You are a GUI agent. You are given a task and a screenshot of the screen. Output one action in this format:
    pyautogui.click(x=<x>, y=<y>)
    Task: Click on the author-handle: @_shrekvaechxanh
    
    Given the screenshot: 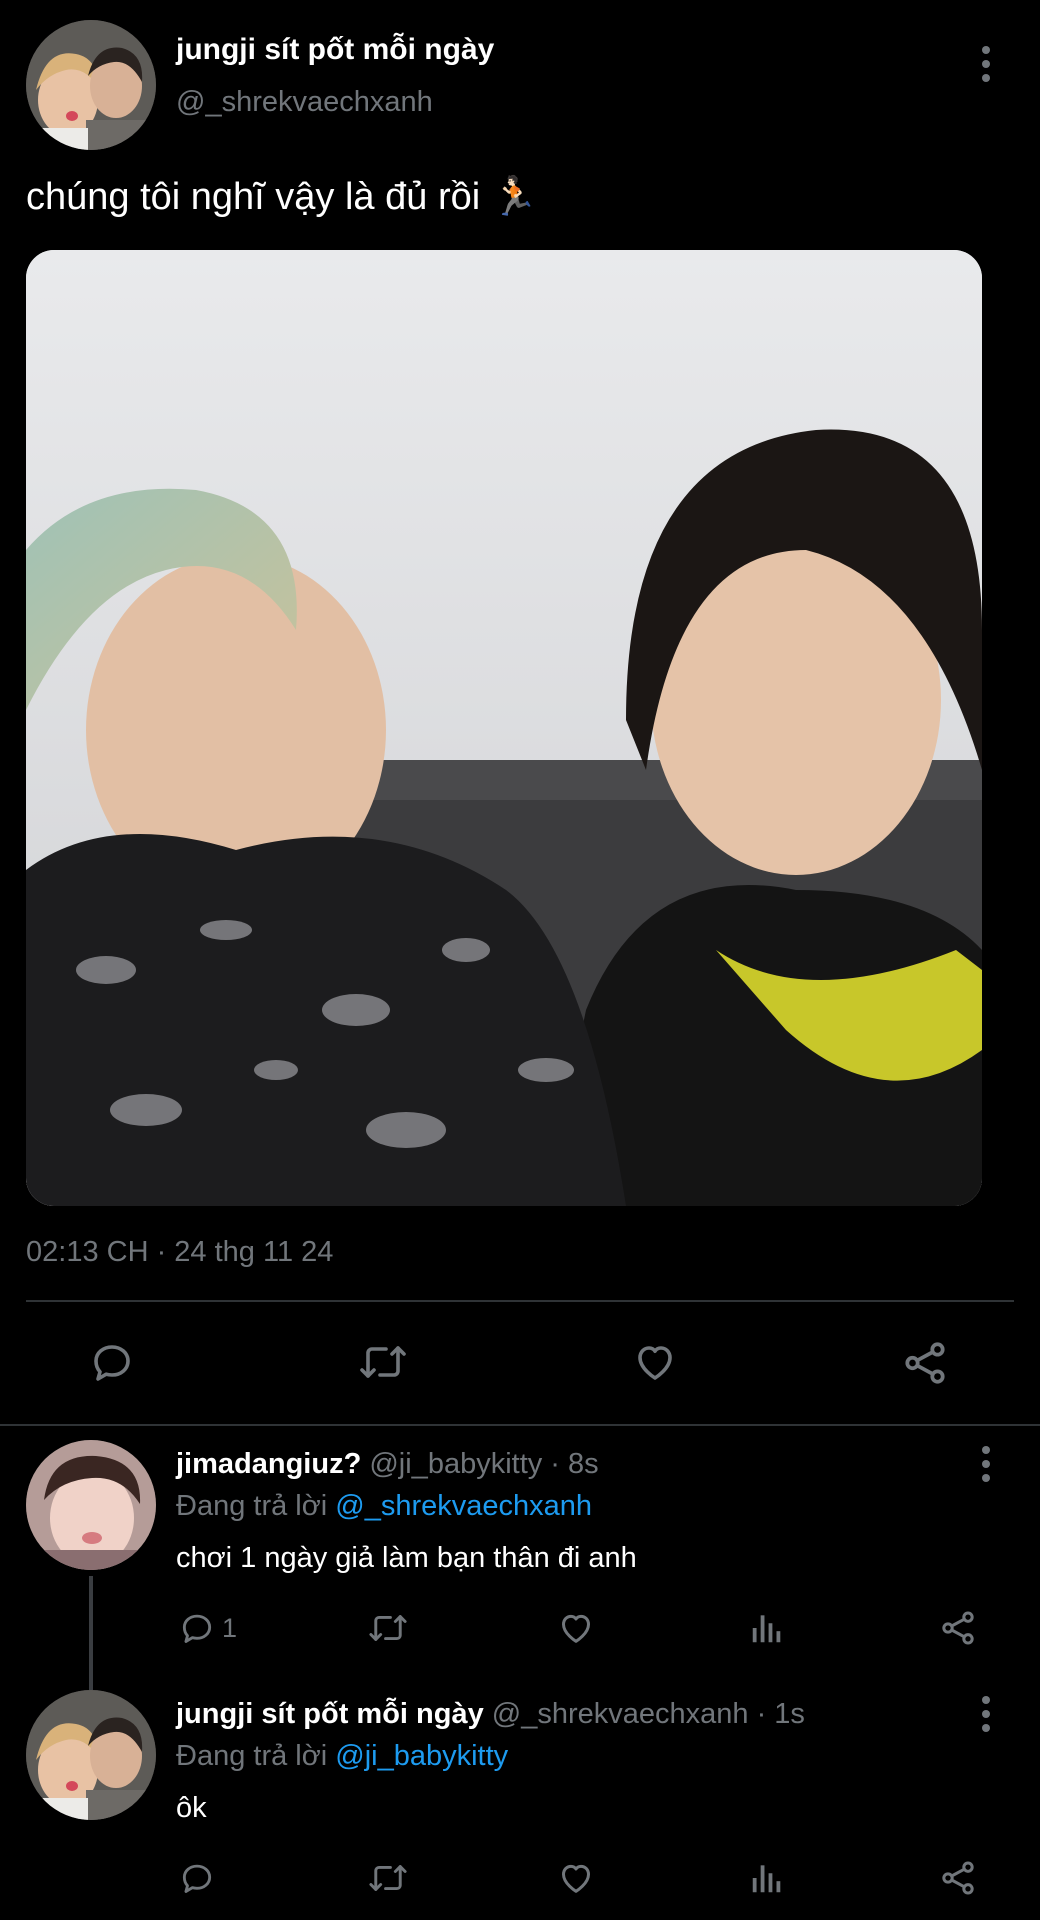 What is the action you would take?
    pyautogui.click(x=304, y=102)
    